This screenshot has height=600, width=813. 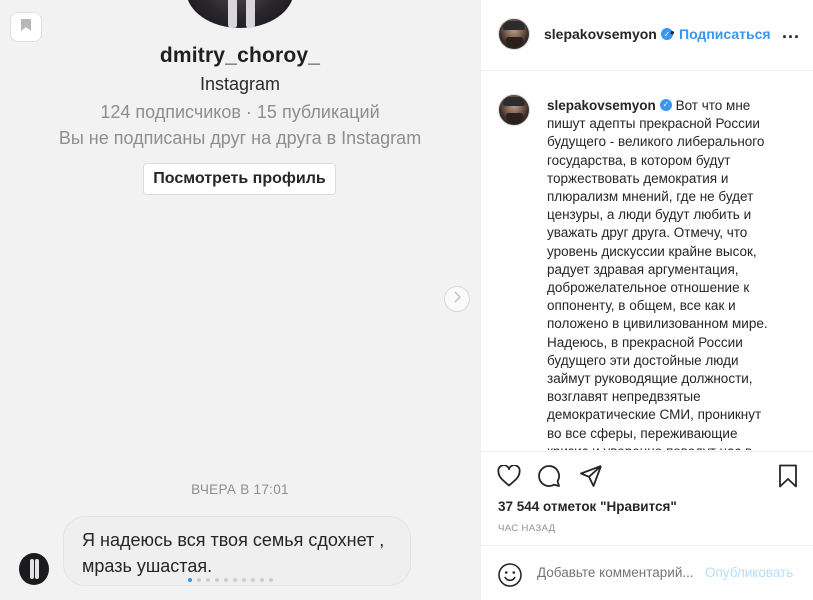 What do you see at coordinates (230, 580) in the screenshot?
I see `carousel-dots` at bounding box center [230, 580].